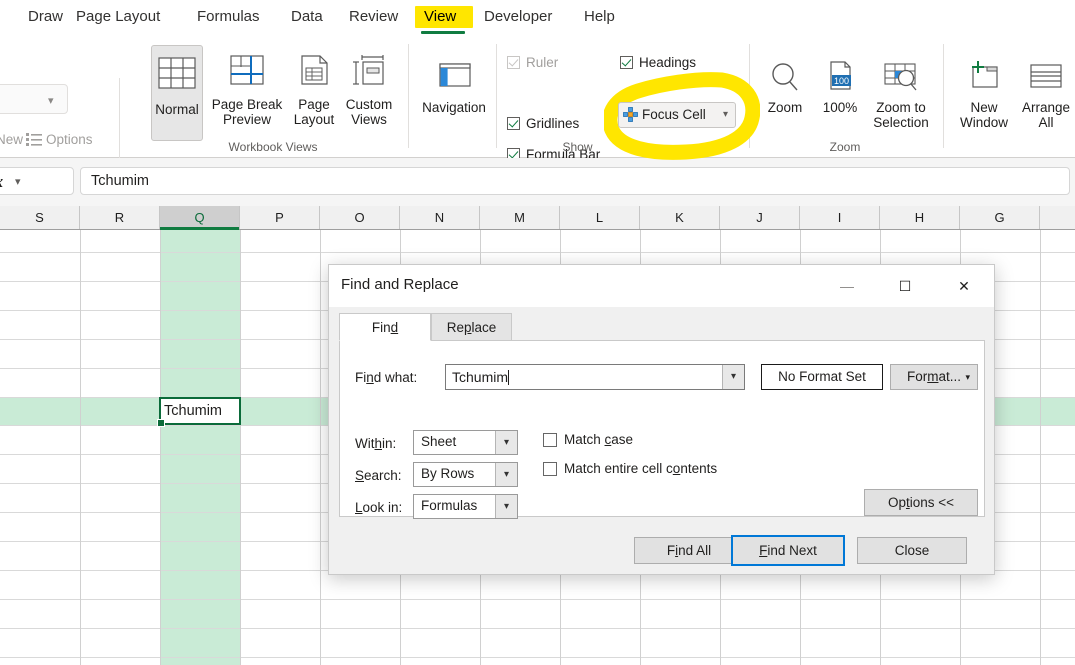  I want to click on zoom-to-selection-button: Zoom to Selection, so click(901, 95).